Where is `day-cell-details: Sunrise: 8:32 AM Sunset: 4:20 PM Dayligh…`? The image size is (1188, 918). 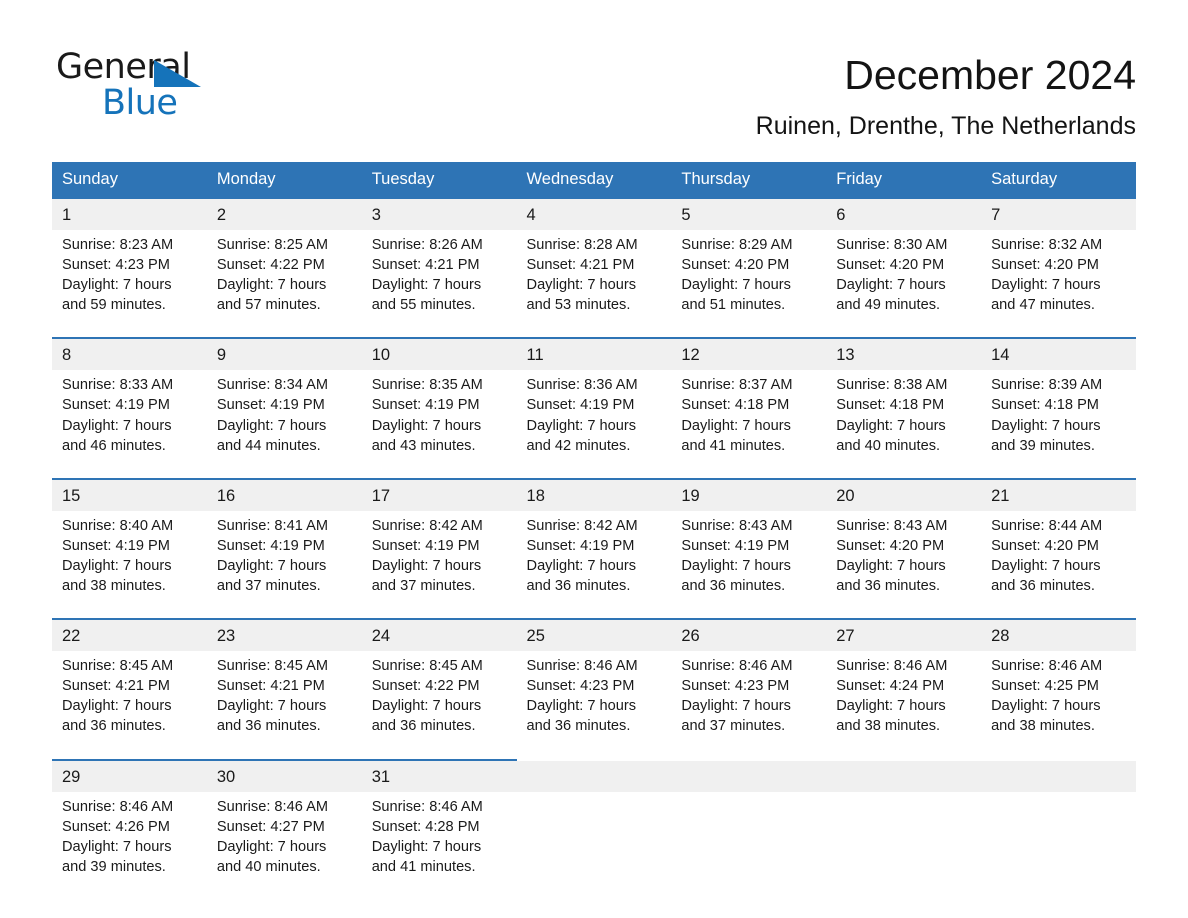
day-cell-details: Sunrise: 8:32 AM Sunset: 4:20 PM Dayligh… is located at coordinates (1058, 274).